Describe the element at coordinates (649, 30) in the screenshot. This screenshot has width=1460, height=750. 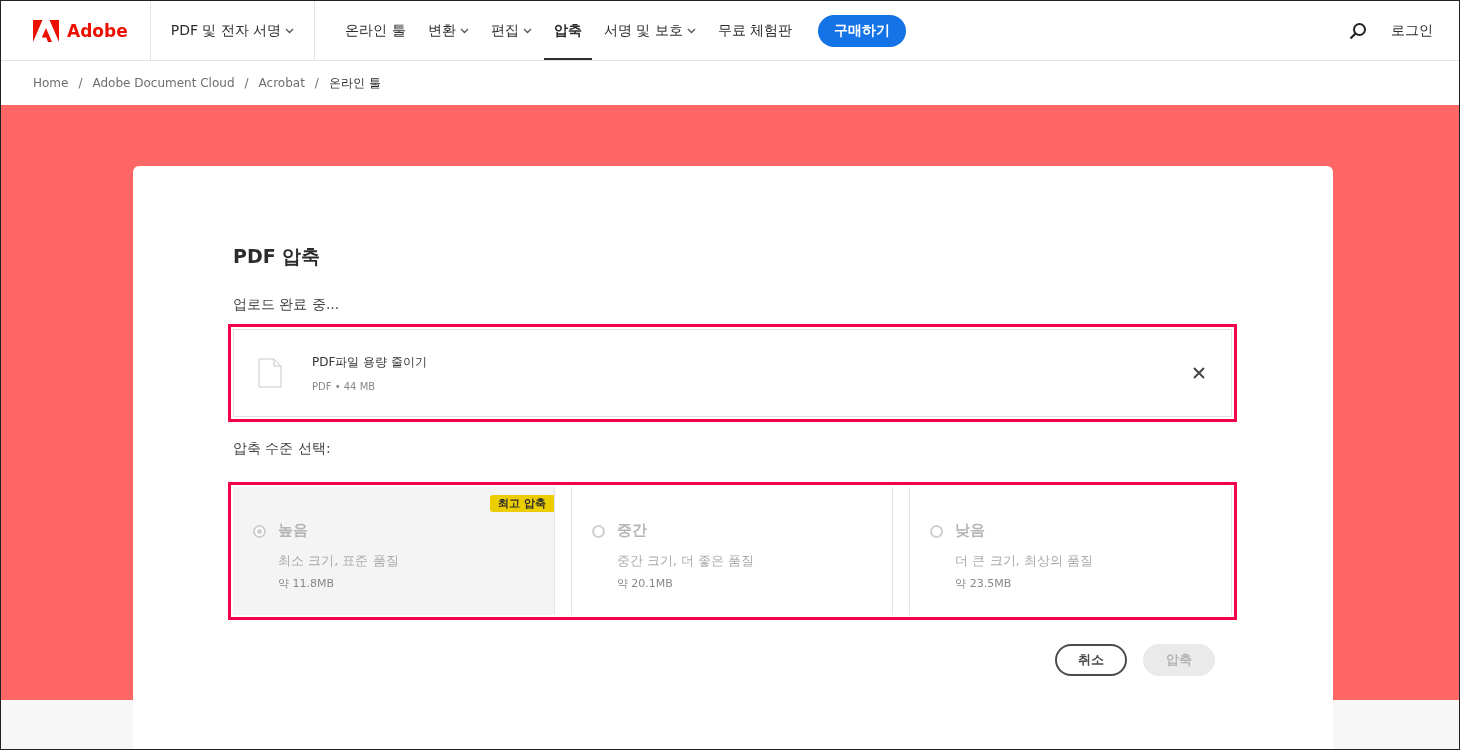
I see `nav-item: 서명 및 보호` at that location.